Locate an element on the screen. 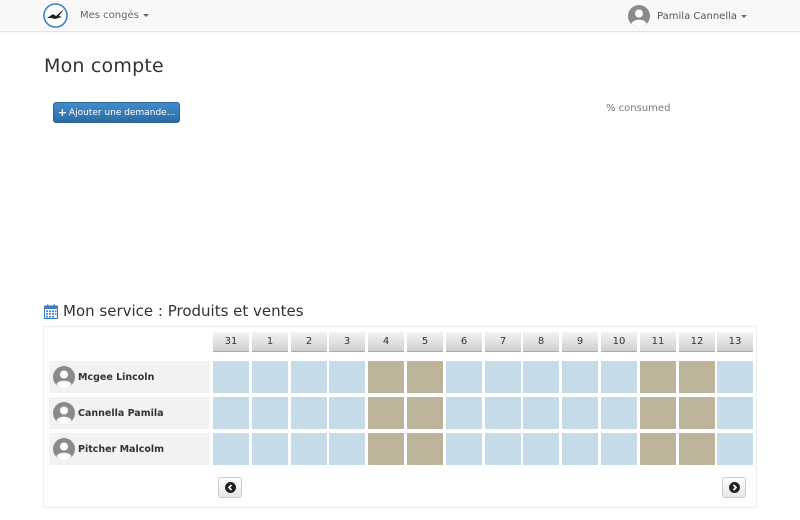  day-header: 3 is located at coordinates (347, 342).